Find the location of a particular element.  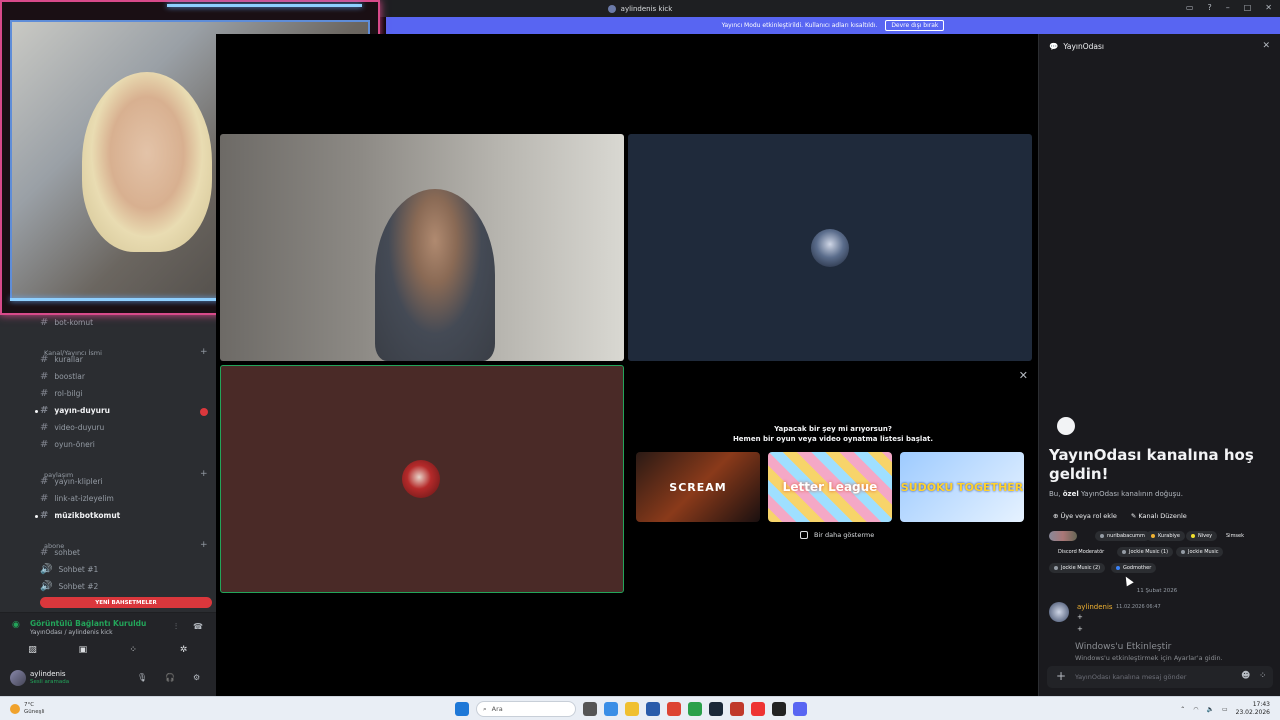

opera-icon is located at coordinates (758, 709).